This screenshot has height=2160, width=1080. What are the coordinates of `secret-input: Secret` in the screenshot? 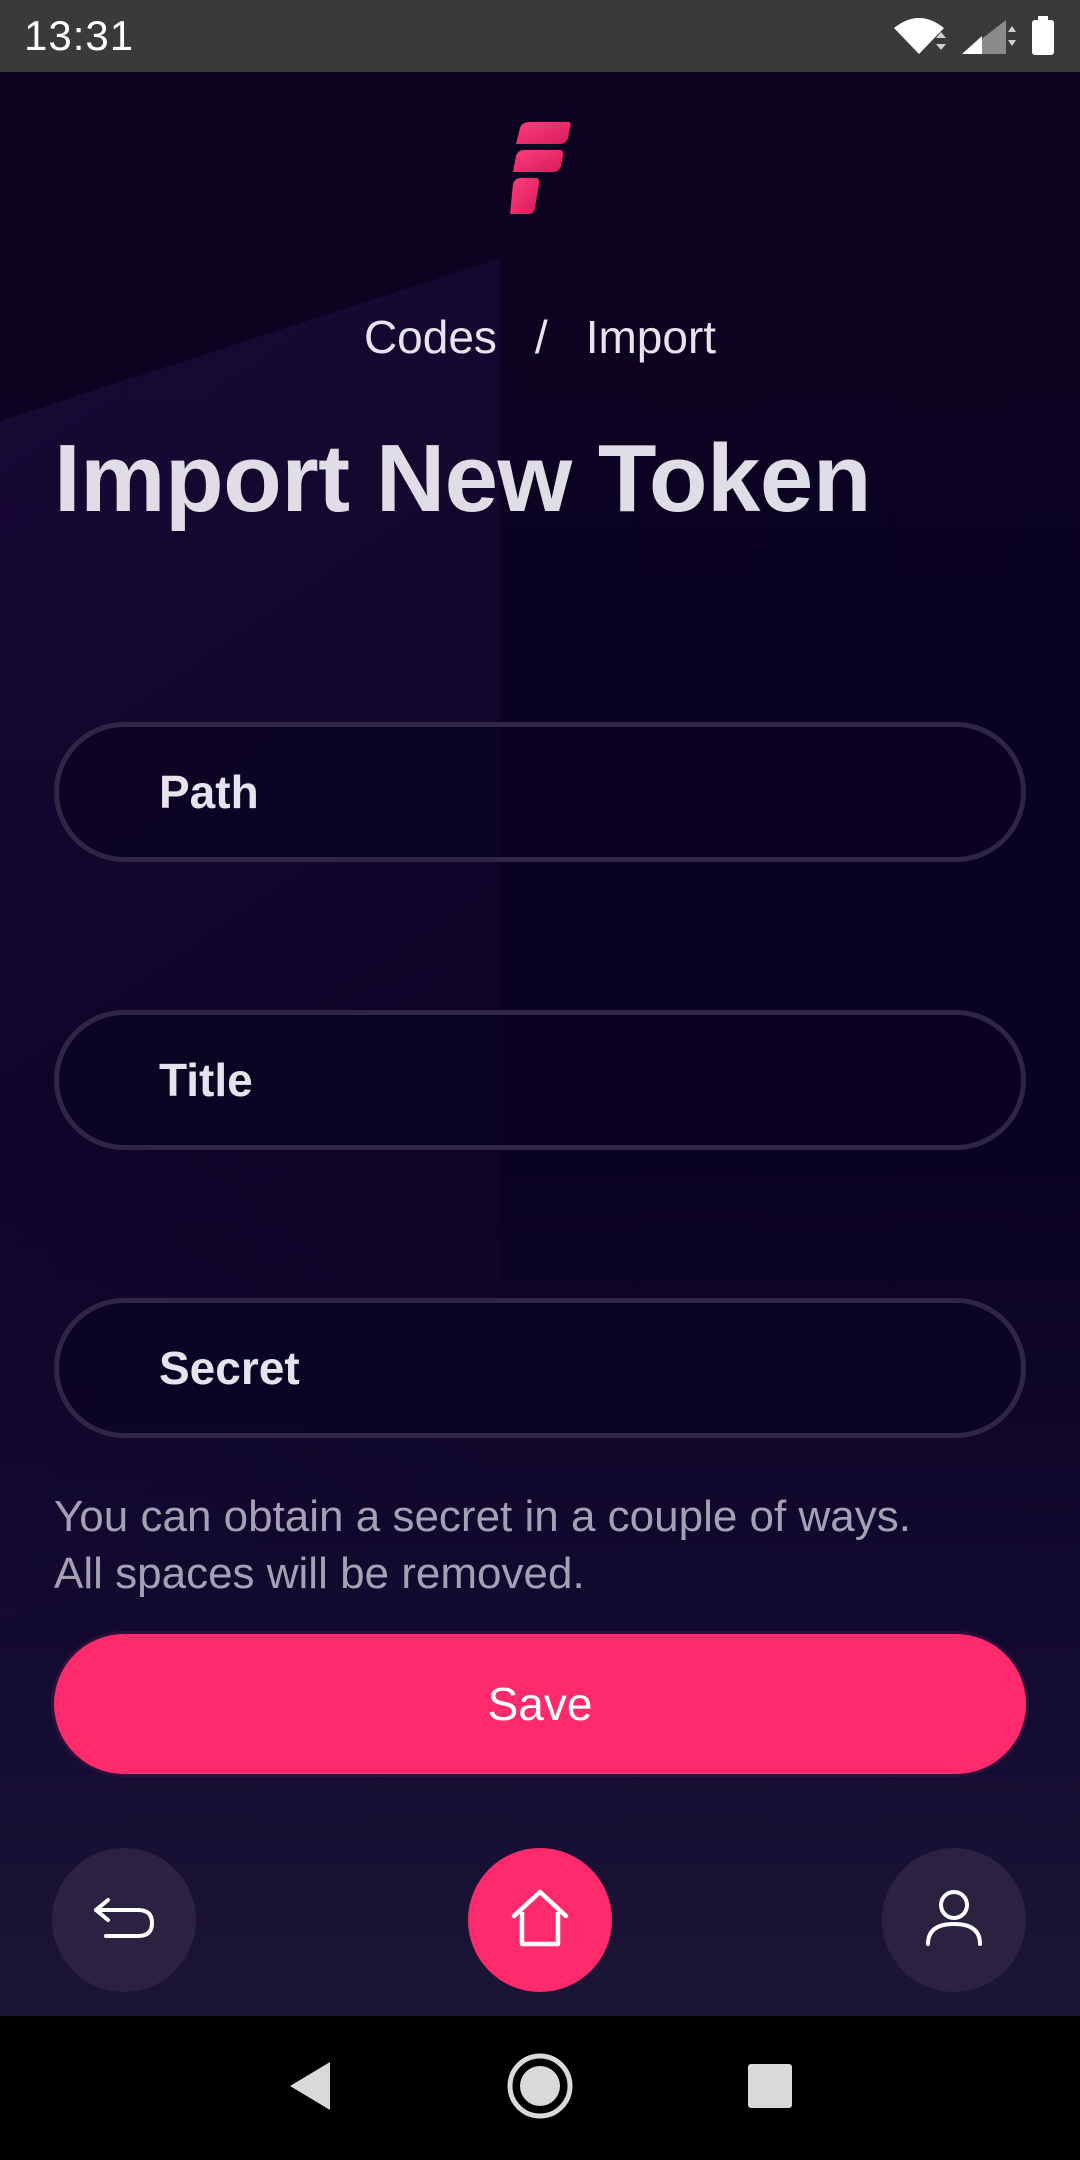 It's located at (540, 1368).